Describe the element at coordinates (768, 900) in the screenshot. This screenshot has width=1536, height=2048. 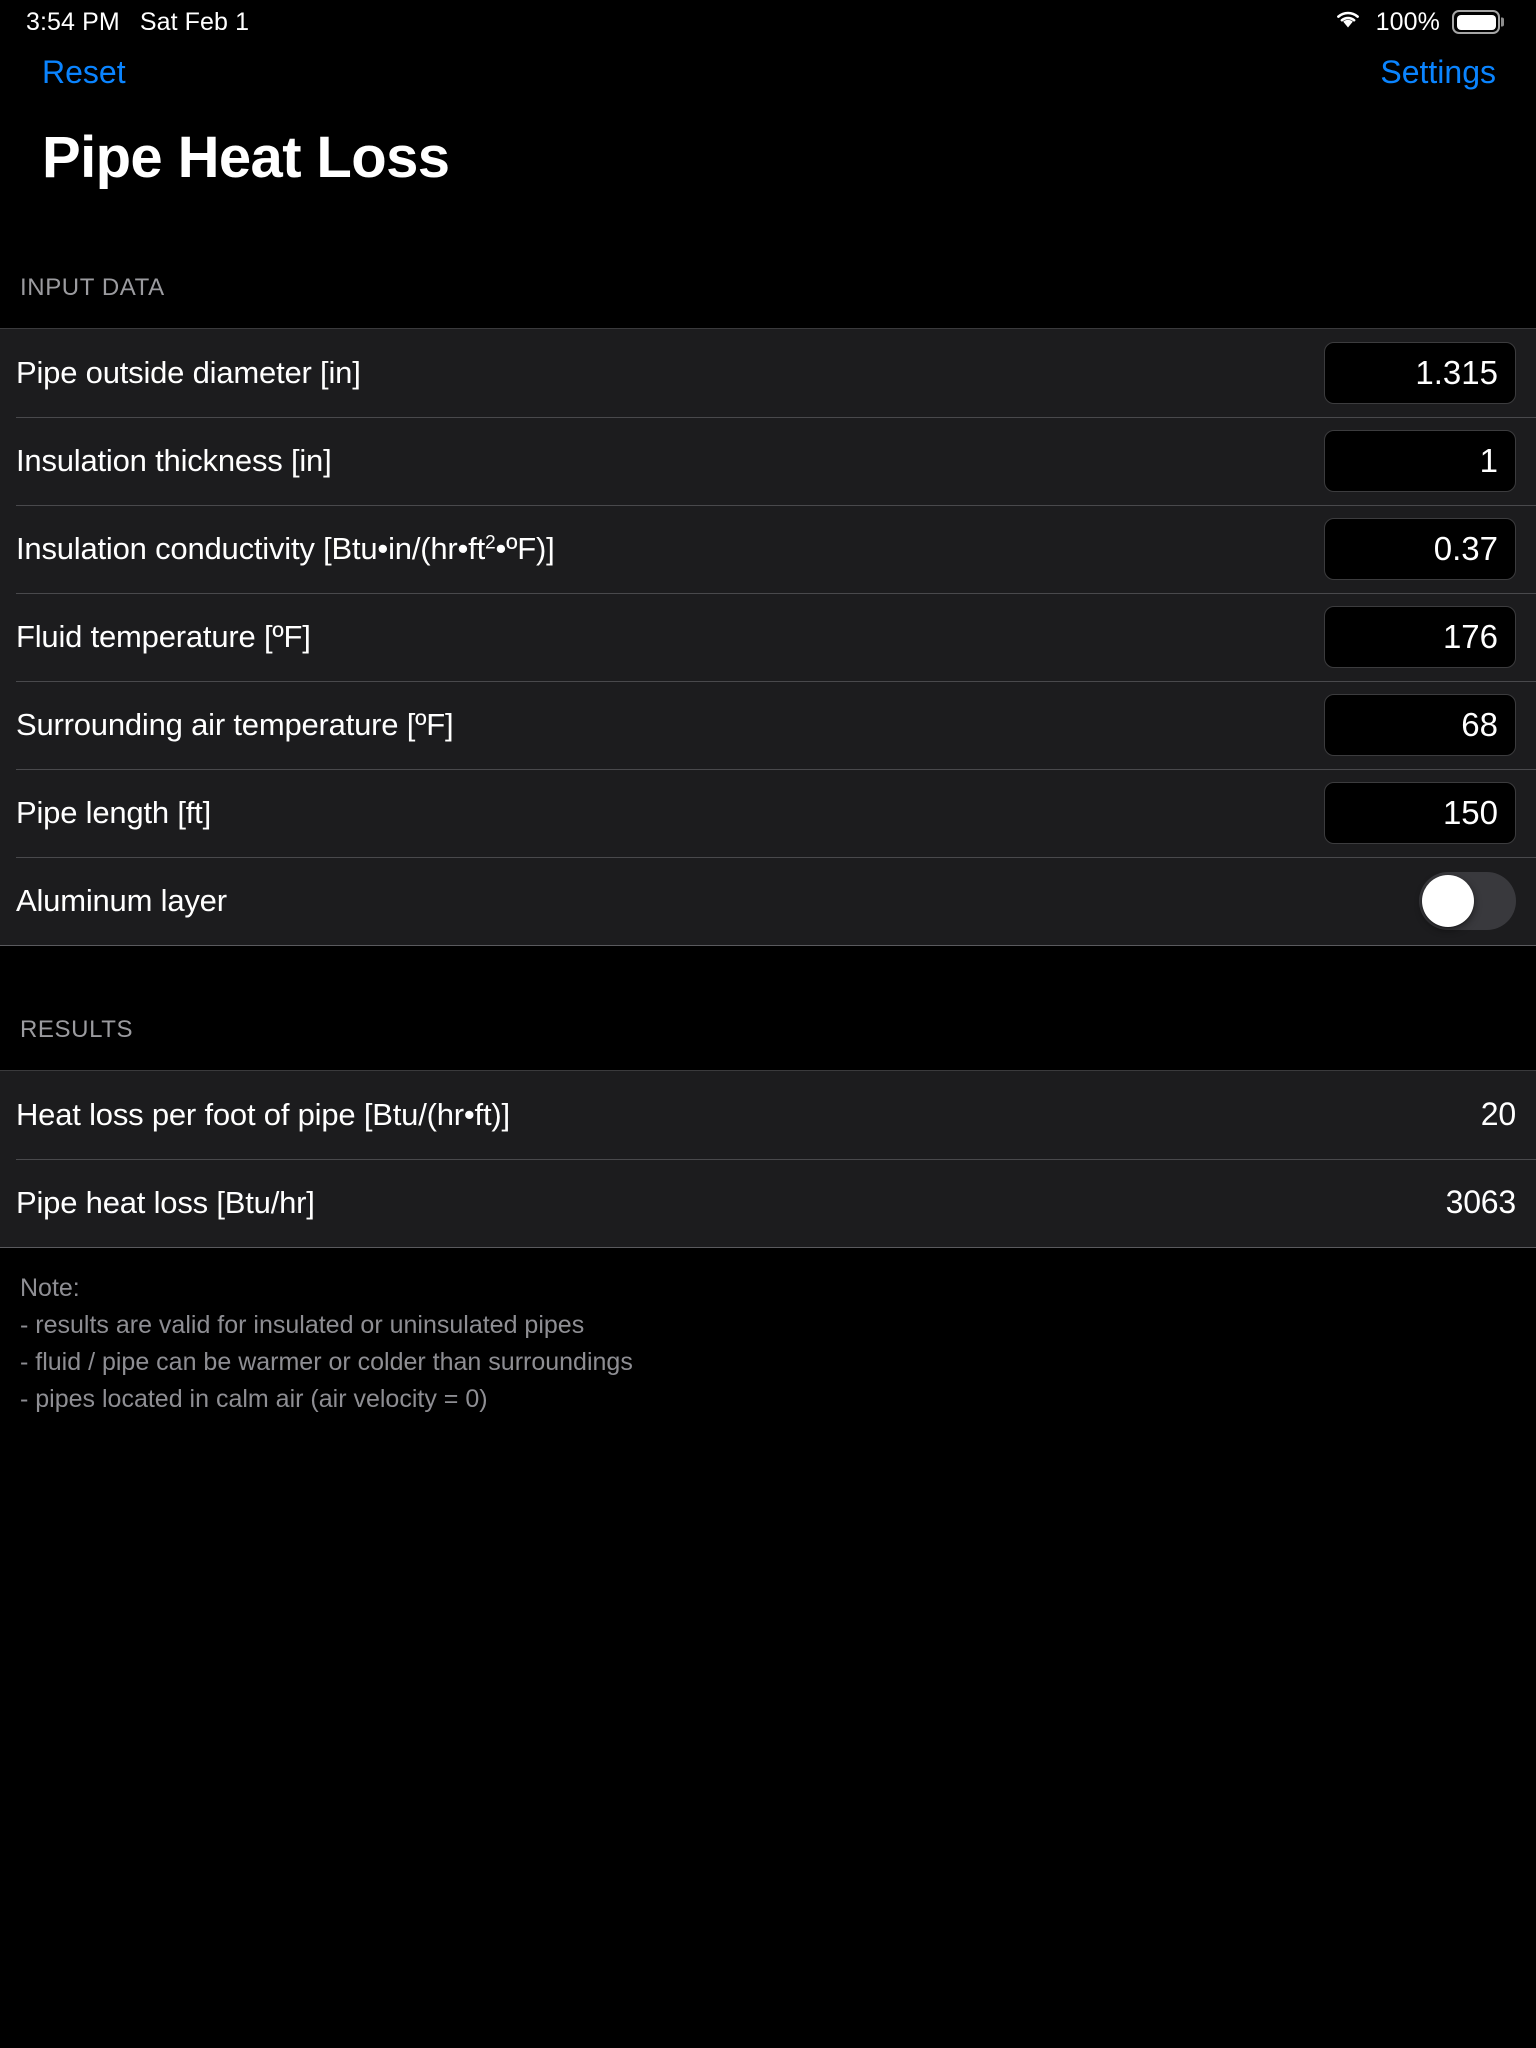
I see `table-row: Aluminum layer` at that location.